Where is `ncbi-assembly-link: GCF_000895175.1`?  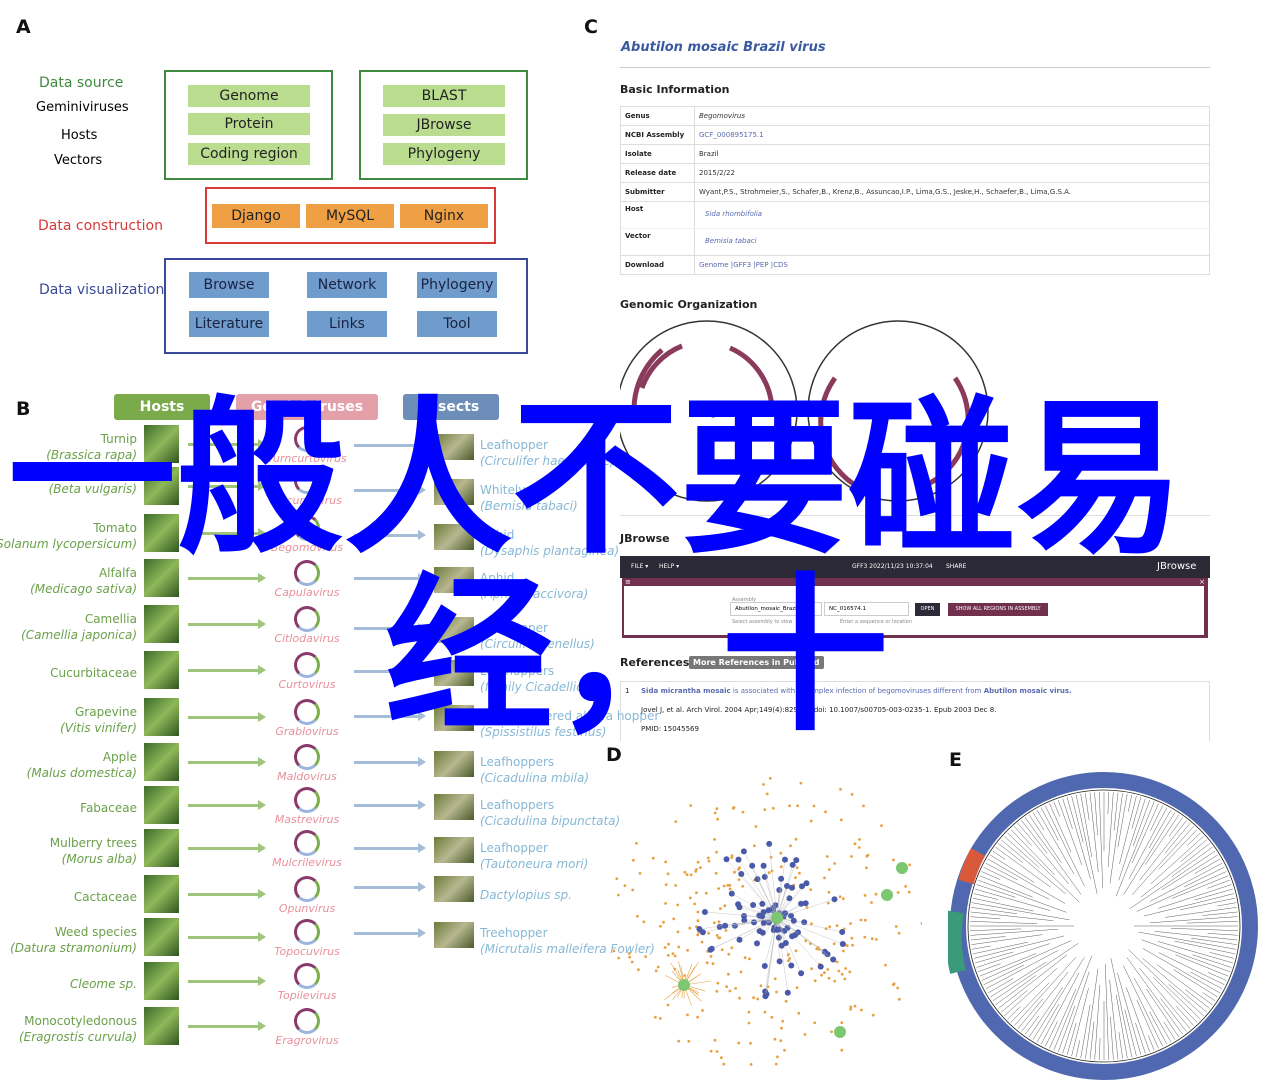
ncbi-assembly-link: GCF_000895175.1 is located at coordinates (729, 135).